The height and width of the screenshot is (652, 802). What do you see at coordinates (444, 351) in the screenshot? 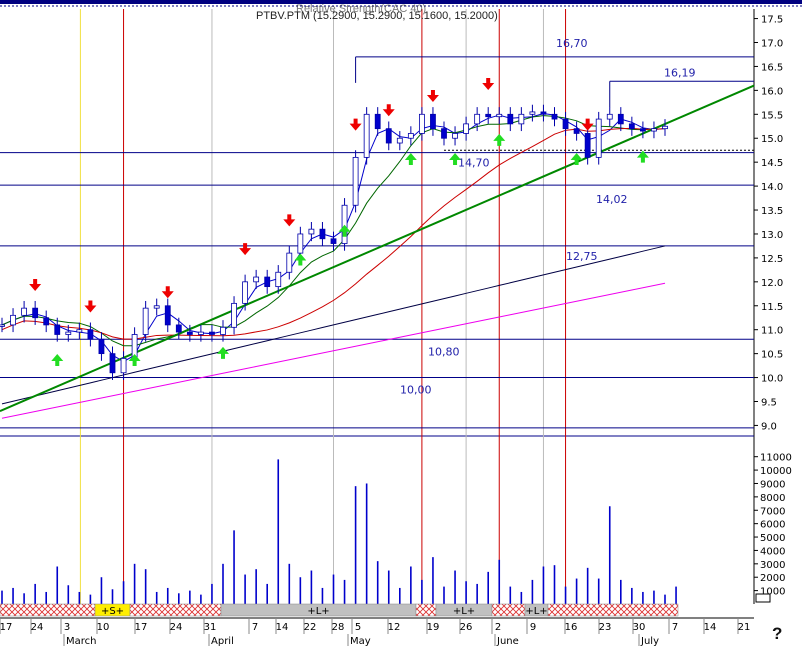
I see `level-label: 10,80` at bounding box center [444, 351].